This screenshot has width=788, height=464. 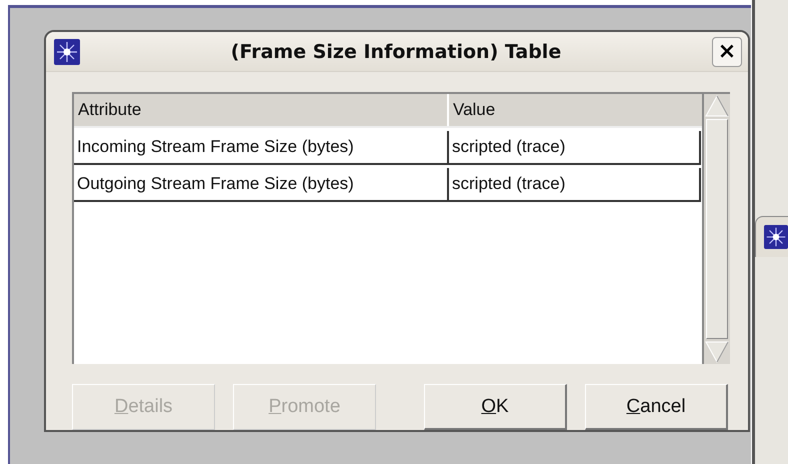 I want to click on up-arrow-icon, so click(x=717, y=106).